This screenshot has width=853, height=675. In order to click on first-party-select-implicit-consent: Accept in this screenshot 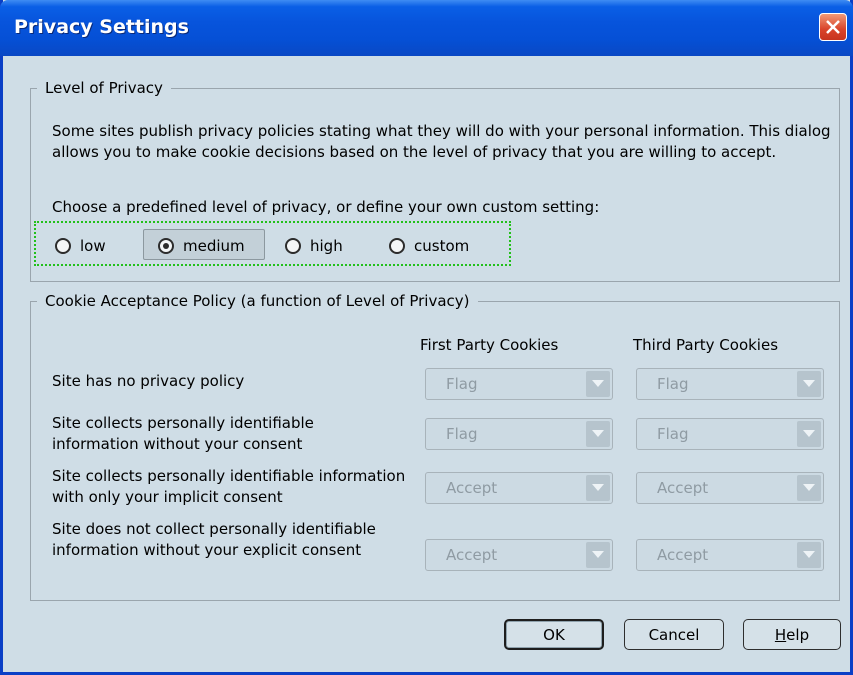, I will do `click(519, 488)`.